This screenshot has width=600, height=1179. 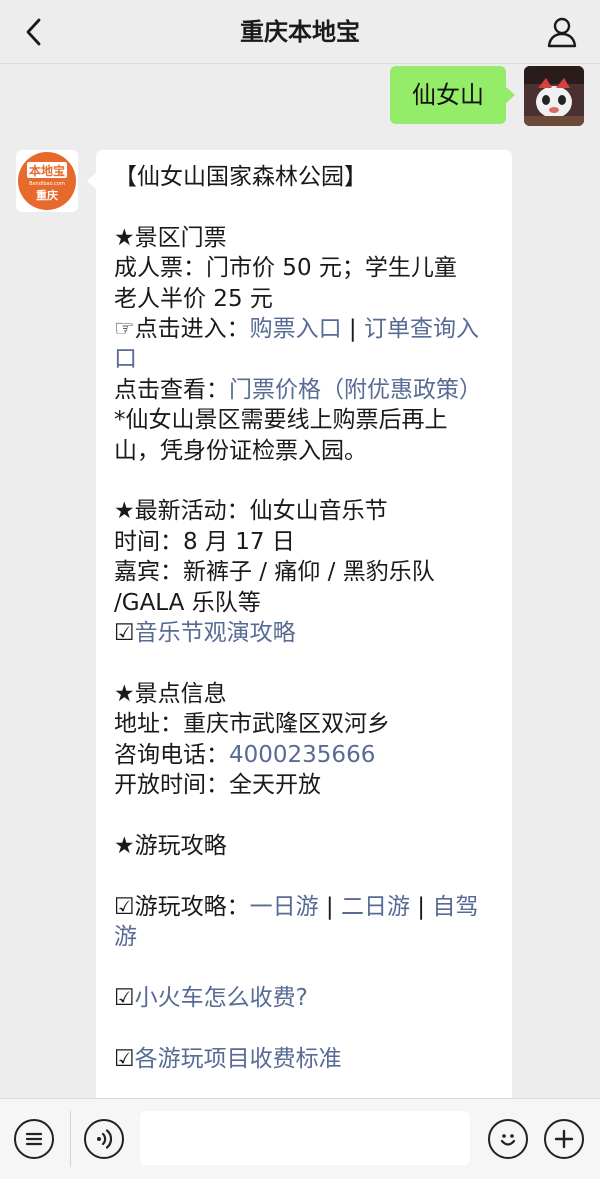 What do you see at coordinates (171, 754) in the screenshot?
I see `phone-prefix: 咨询电话：` at bounding box center [171, 754].